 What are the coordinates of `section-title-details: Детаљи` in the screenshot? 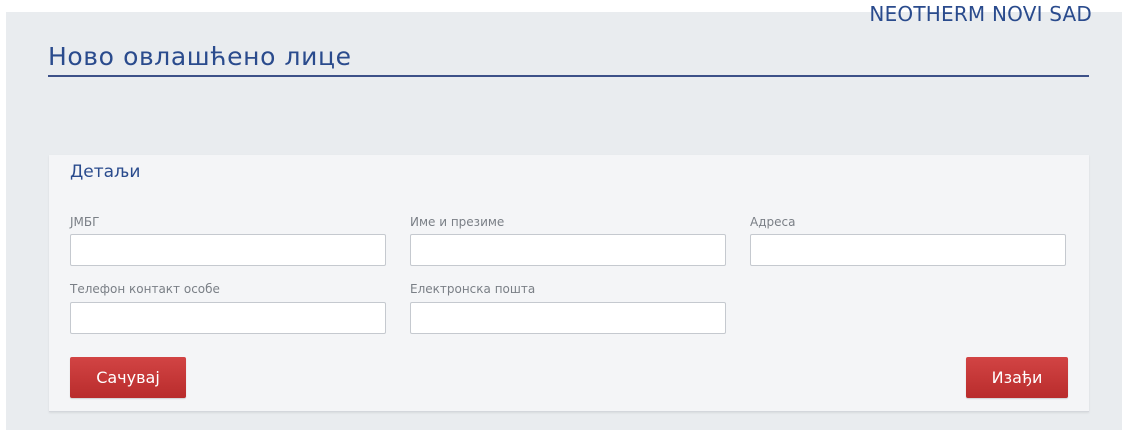 It's located at (105, 172).